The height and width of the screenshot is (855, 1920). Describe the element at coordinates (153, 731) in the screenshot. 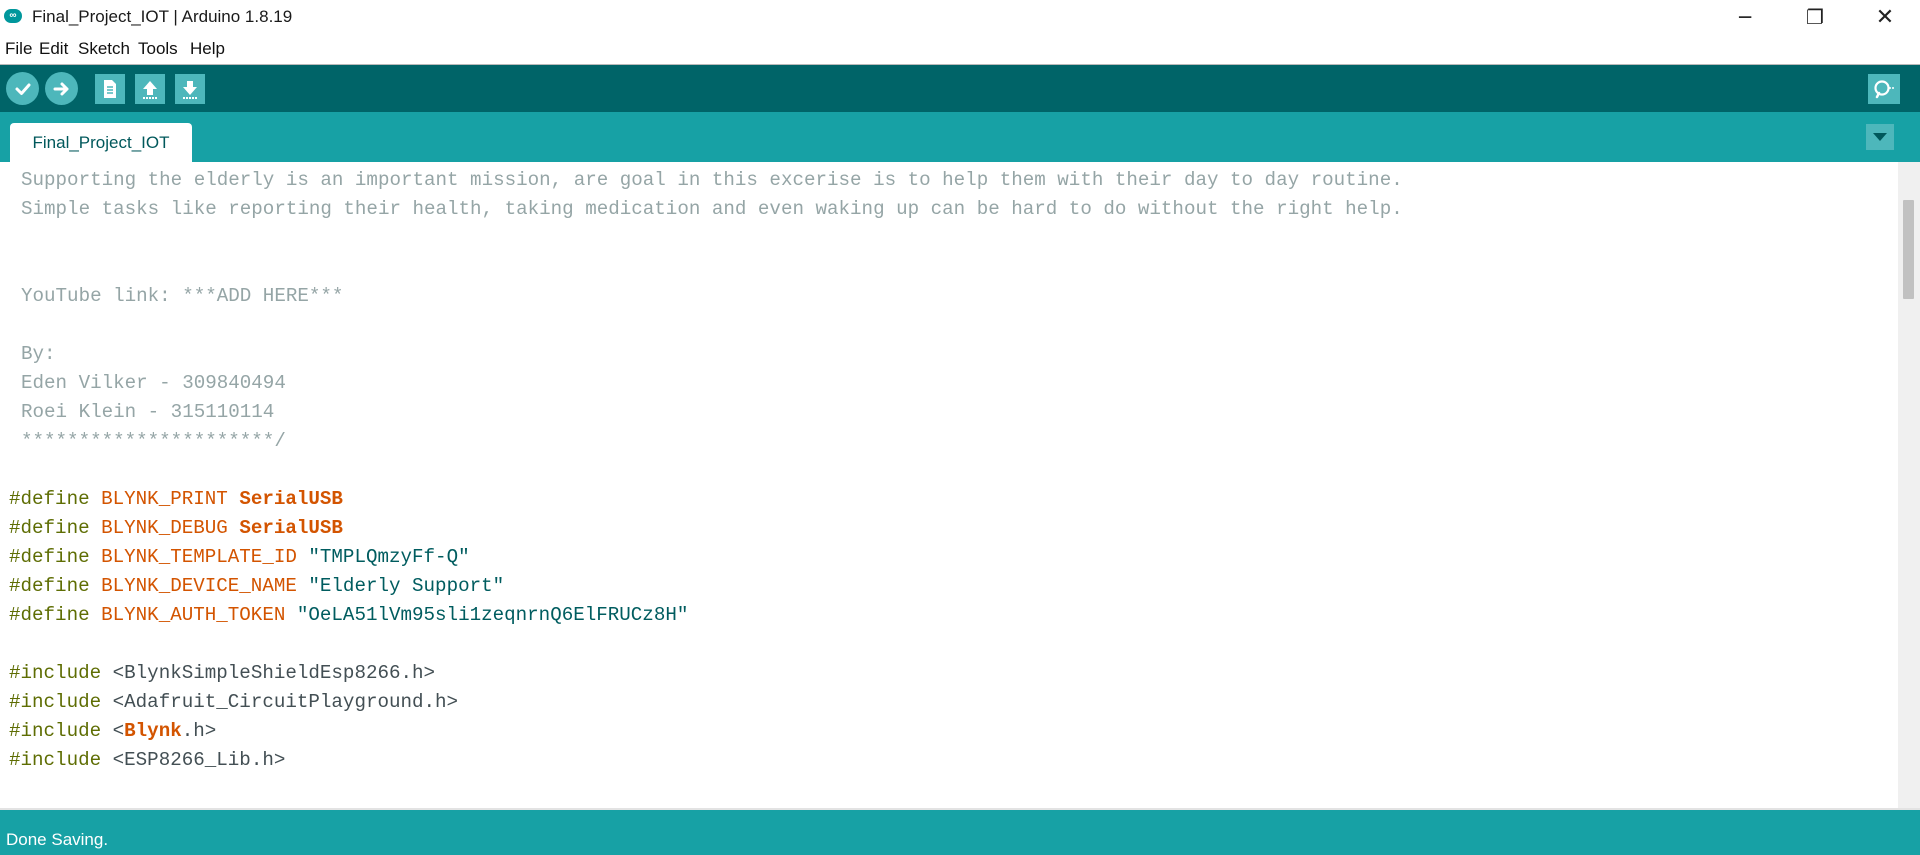

I see `include-header-name: Blynk` at that location.